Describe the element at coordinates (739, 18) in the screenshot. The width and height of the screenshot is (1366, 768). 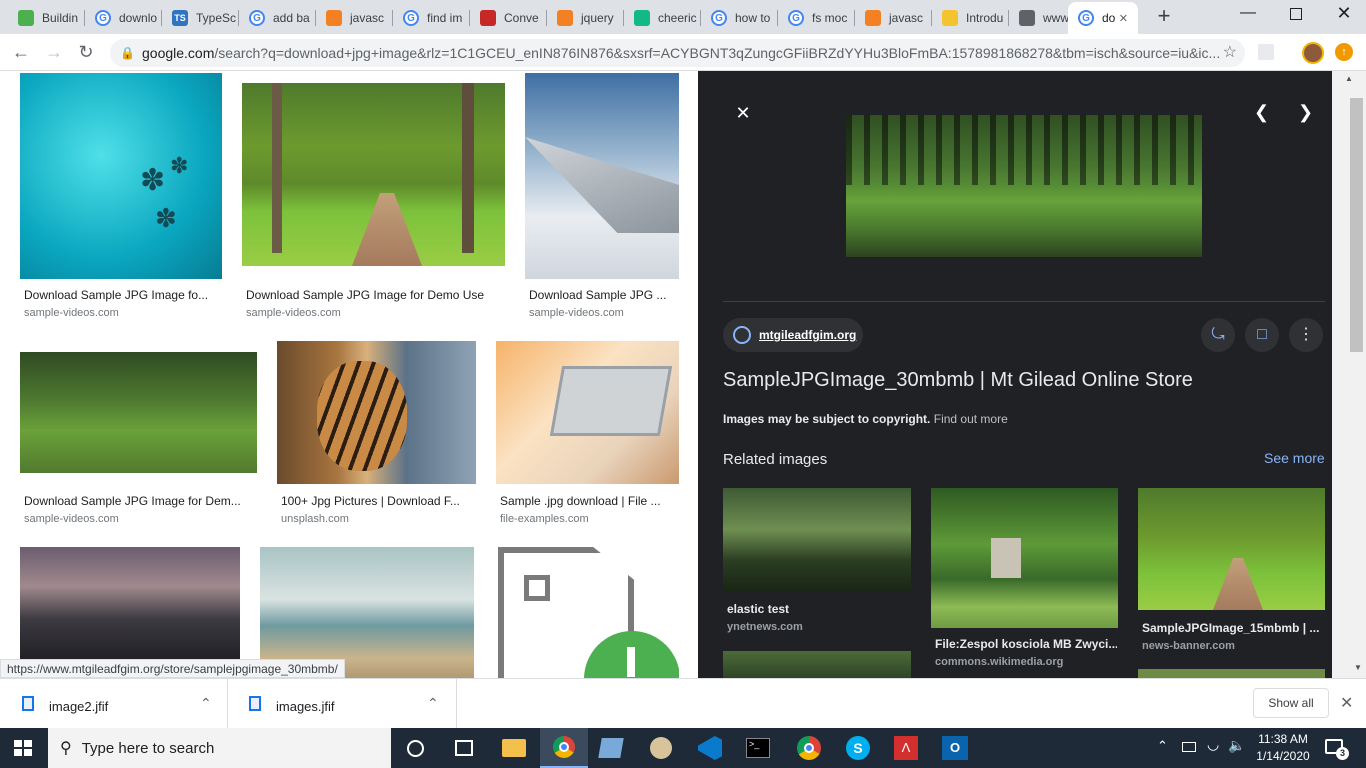
I see `tab-9: Ghow to` at that location.